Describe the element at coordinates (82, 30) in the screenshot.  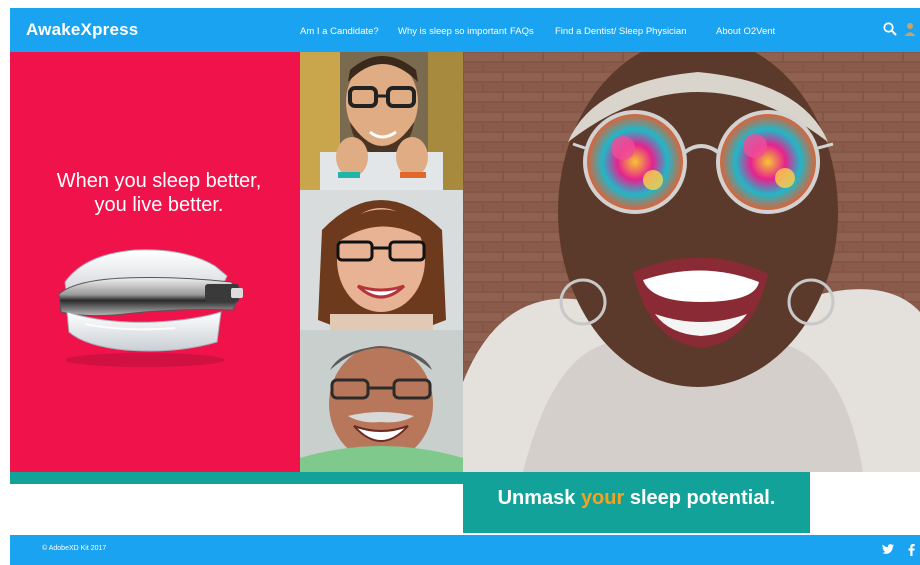
I see `brand-logo: AwakeXpress` at that location.